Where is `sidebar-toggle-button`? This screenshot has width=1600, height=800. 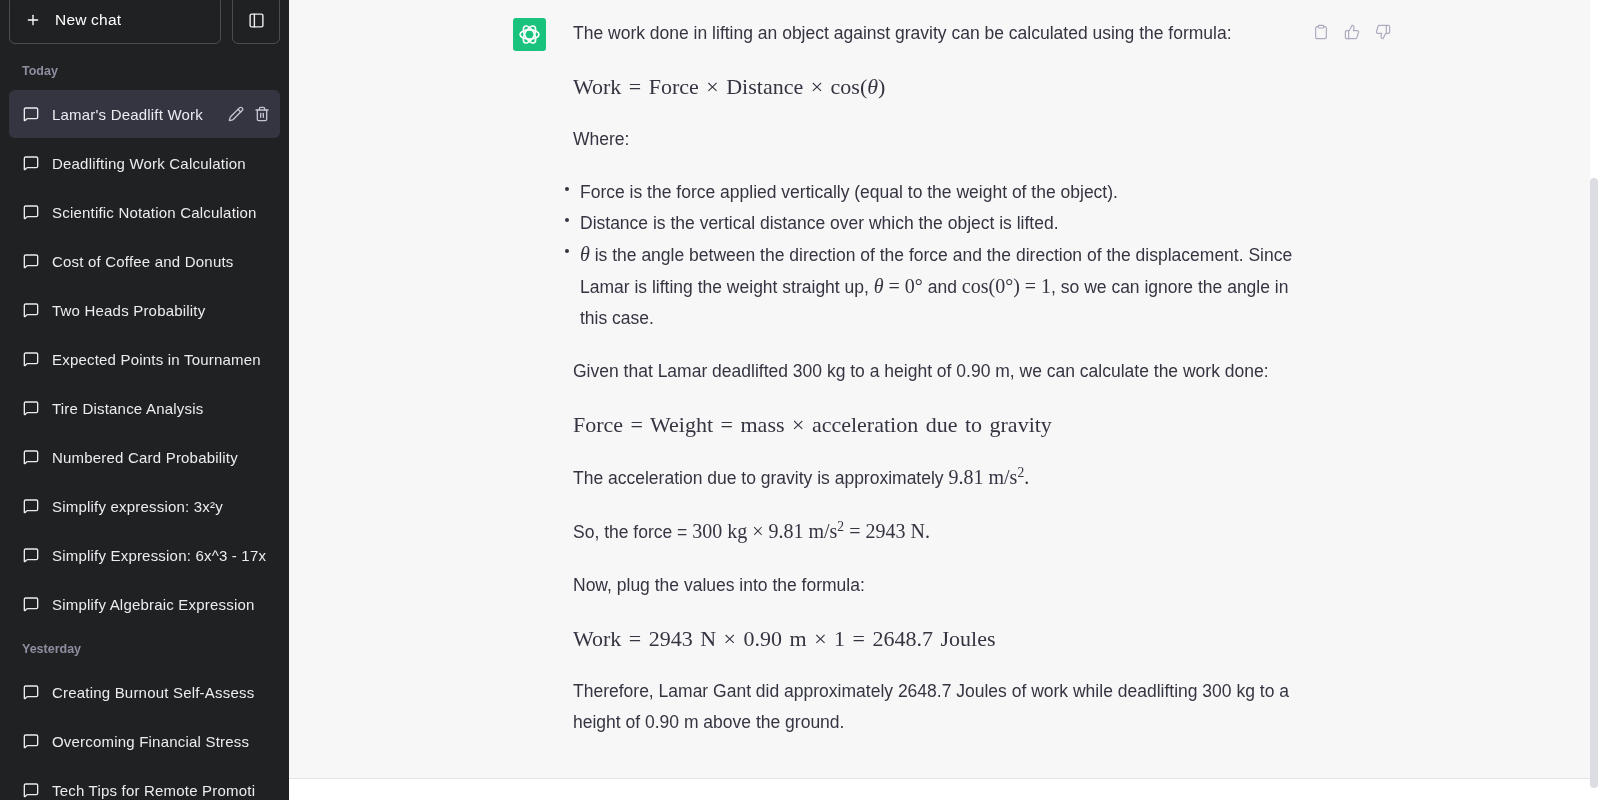 sidebar-toggle-button is located at coordinates (256, 22).